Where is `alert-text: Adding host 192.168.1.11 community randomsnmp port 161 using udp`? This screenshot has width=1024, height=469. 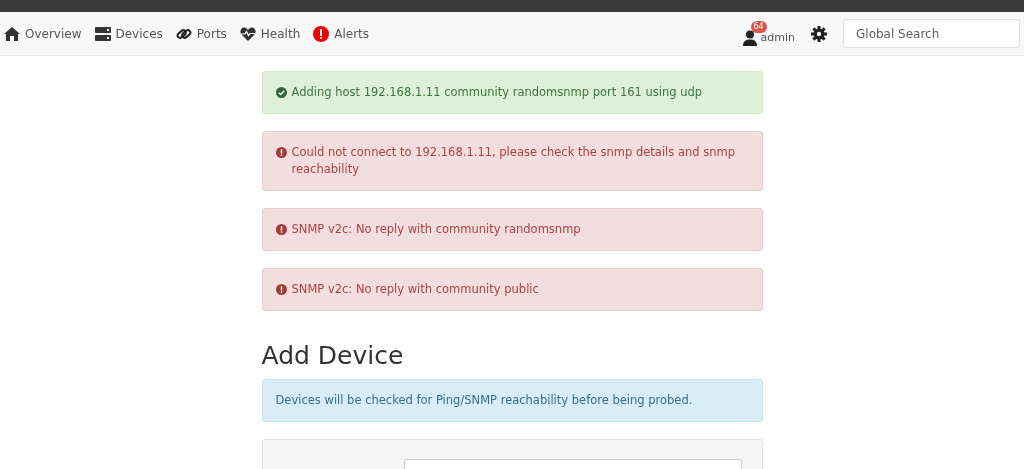 alert-text: Adding host 192.168.1.11 community randomsnmp port 161 using udp is located at coordinates (497, 92).